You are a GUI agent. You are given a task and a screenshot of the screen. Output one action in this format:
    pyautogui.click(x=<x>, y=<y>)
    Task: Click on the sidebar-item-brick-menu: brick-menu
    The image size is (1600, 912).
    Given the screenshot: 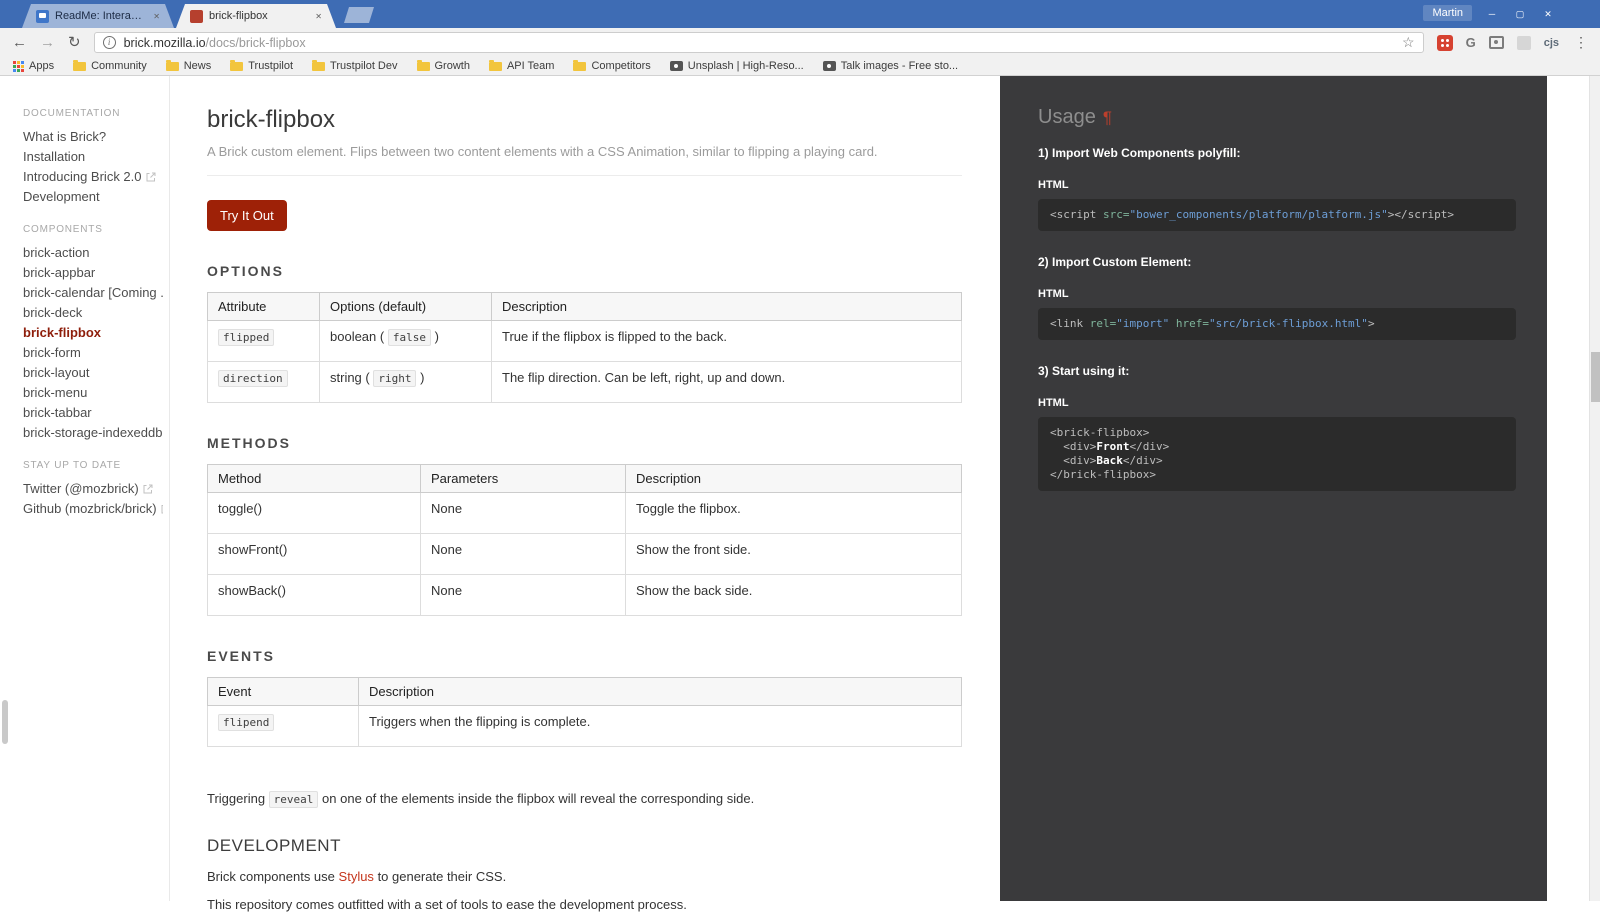 What is the action you would take?
    pyautogui.click(x=93, y=392)
    